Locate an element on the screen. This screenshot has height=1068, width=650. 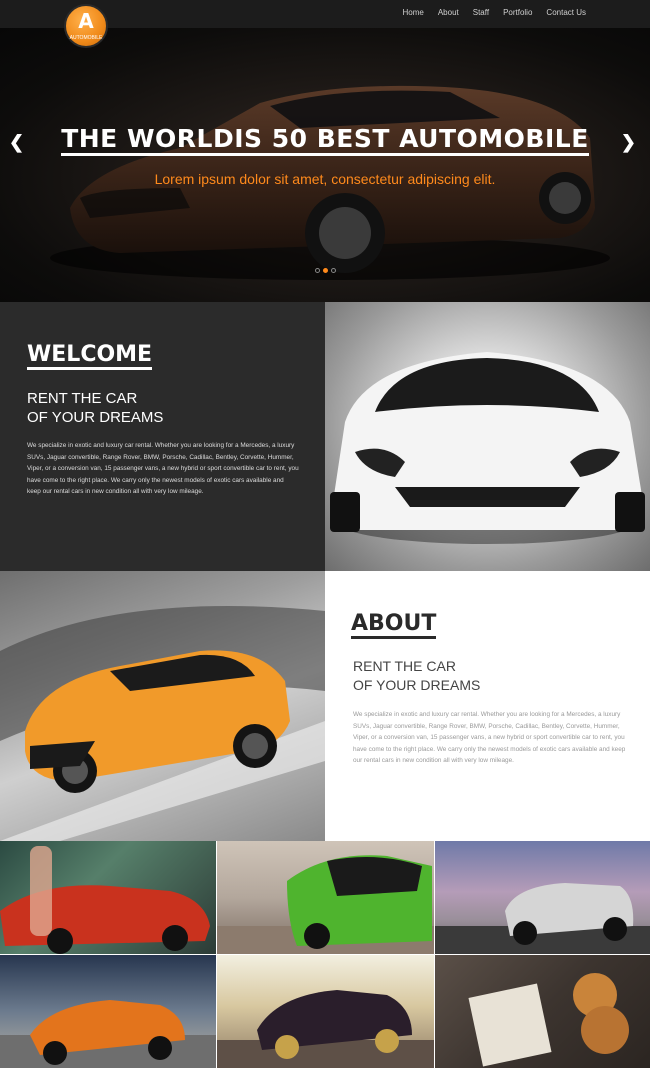
white-car-image is located at coordinates (487, 436).